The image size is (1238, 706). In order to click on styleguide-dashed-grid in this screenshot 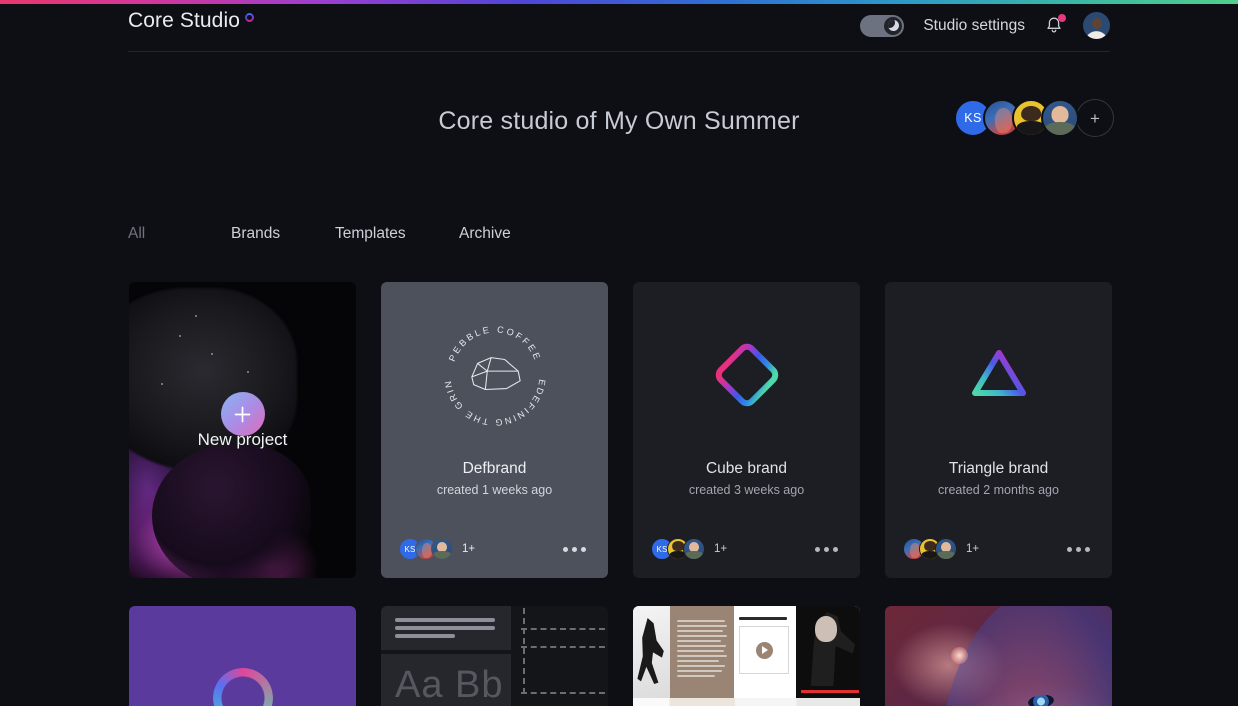, I will do `click(562, 656)`.